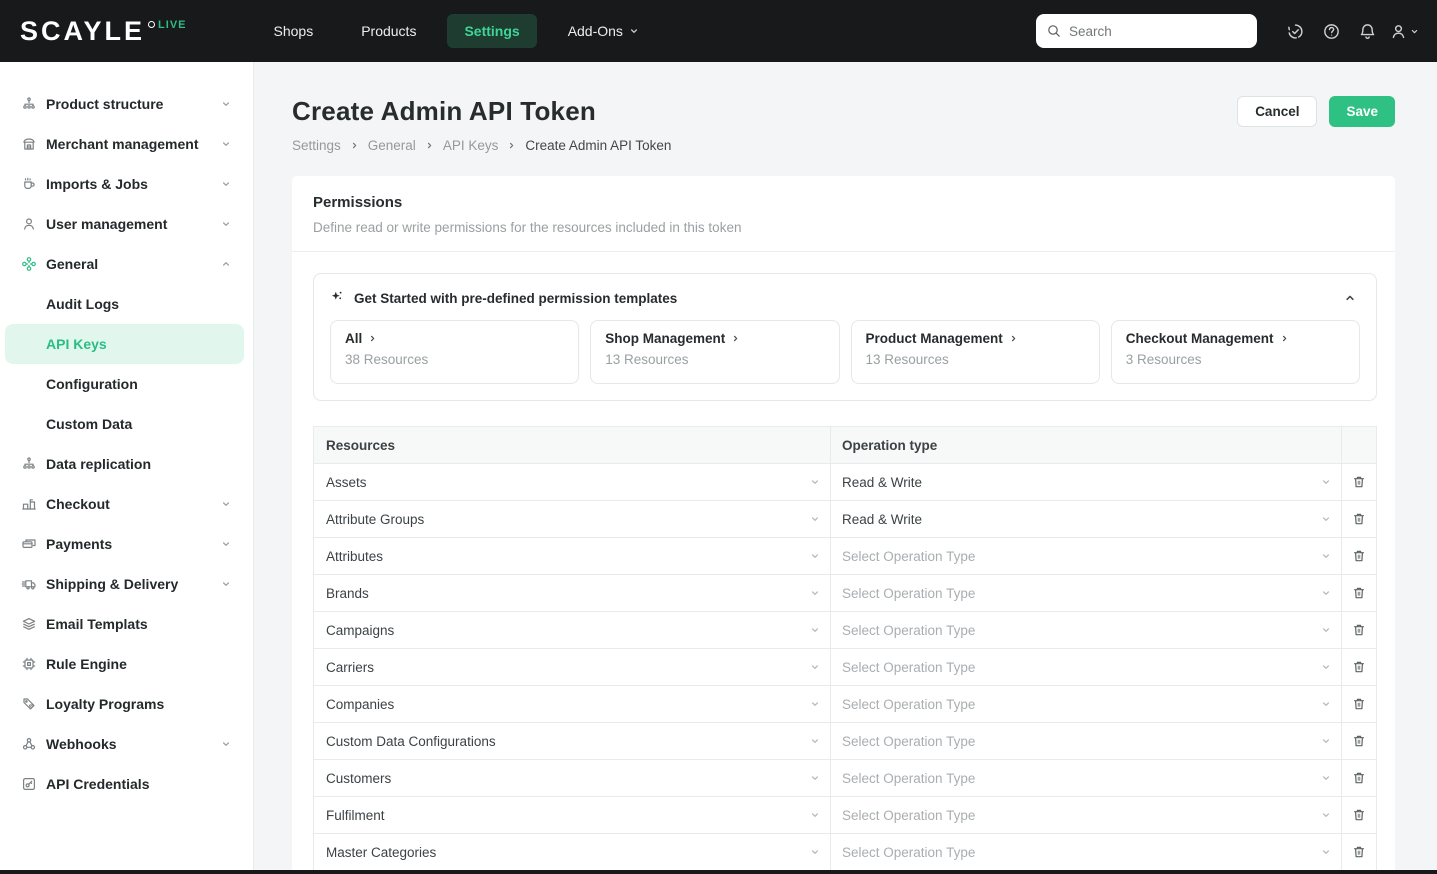 The height and width of the screenshot is (874, 1437). I want to click on trash-icon, so click(1359, 482).